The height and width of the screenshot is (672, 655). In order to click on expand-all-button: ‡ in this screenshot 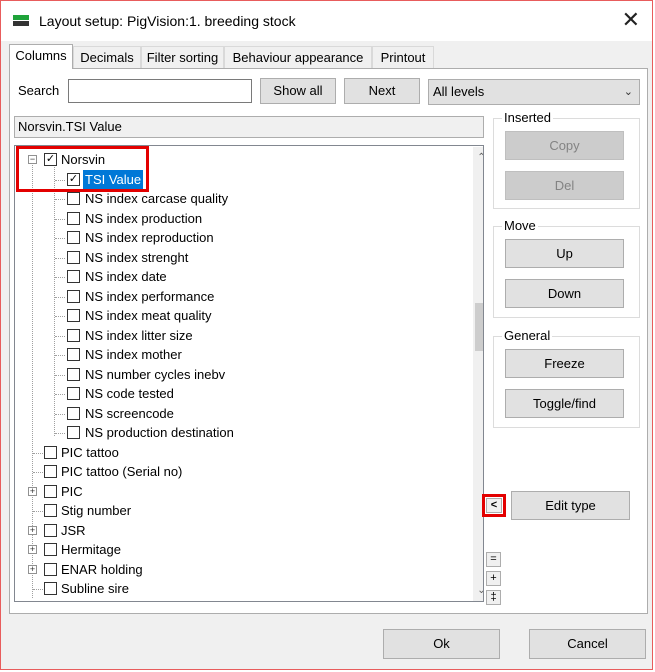, I will do `click(493, 597)`.